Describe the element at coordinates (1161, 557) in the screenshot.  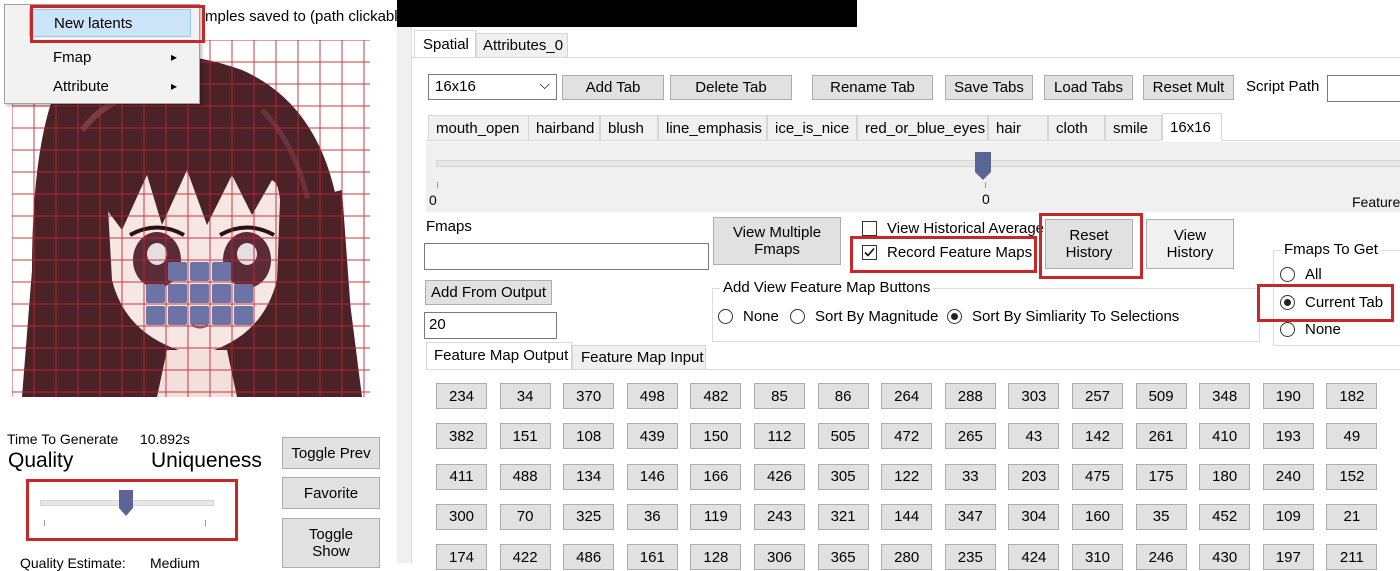
I see `feature-map-button: 246` at that location.